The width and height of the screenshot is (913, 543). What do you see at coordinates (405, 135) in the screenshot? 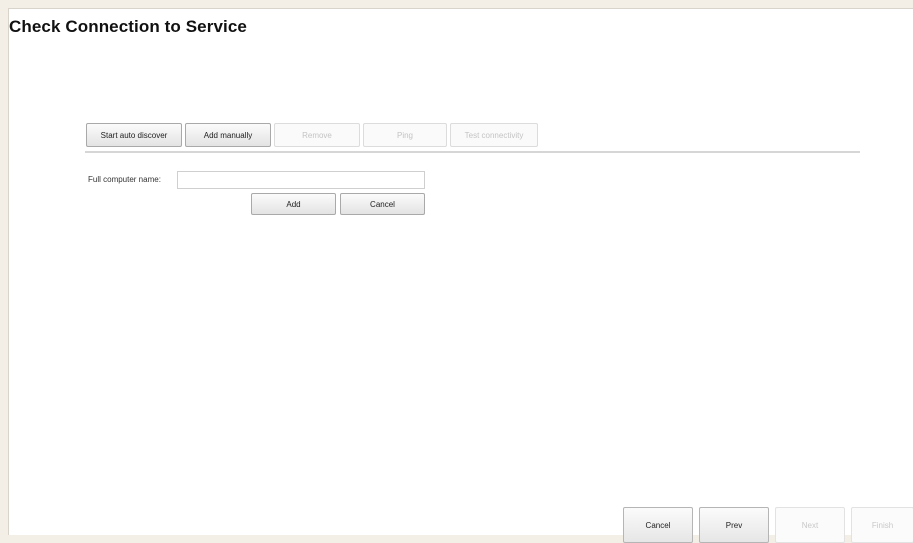
I see `ping-button: Ping` at bounding box center [405, 135].